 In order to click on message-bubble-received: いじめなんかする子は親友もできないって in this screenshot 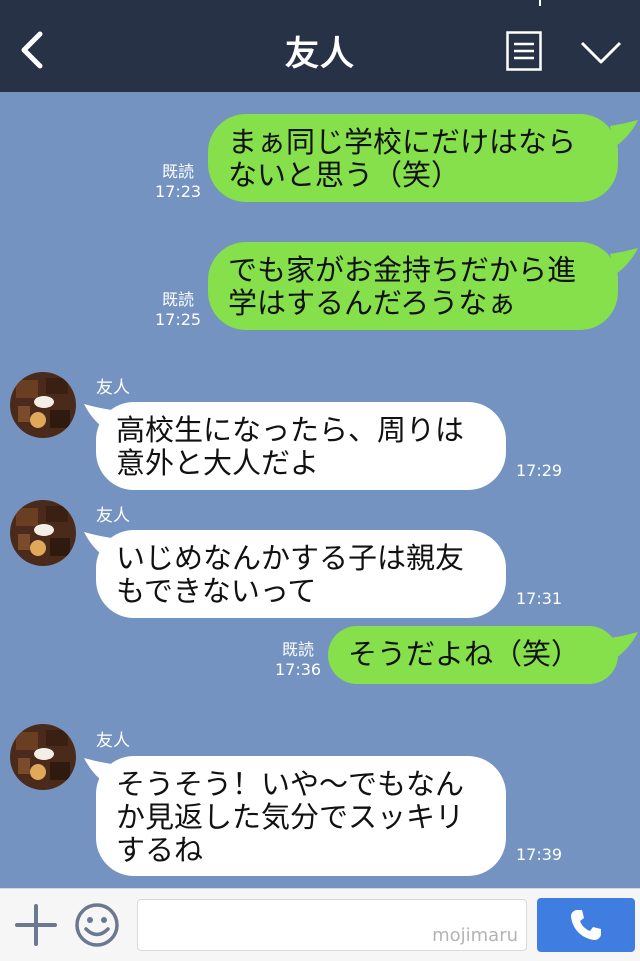, I will do `click(301, 574)`.